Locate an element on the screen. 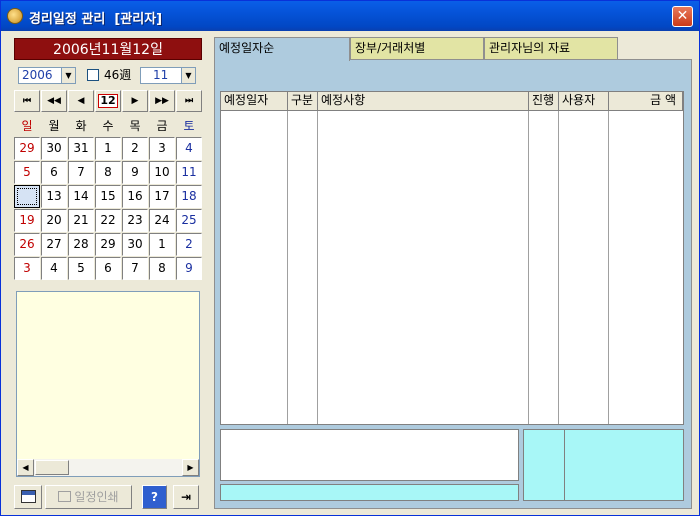 This screenshot has width=700, height=516. calendar-icon: 12 is located at coordinates (108, 101).